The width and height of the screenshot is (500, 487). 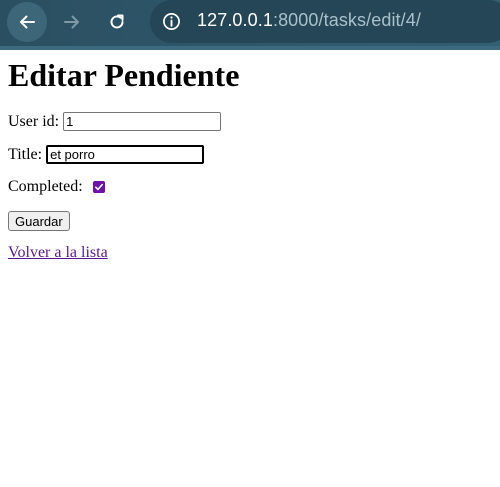 I want to click on back-arrow-icon, so click(x=27, y=22).